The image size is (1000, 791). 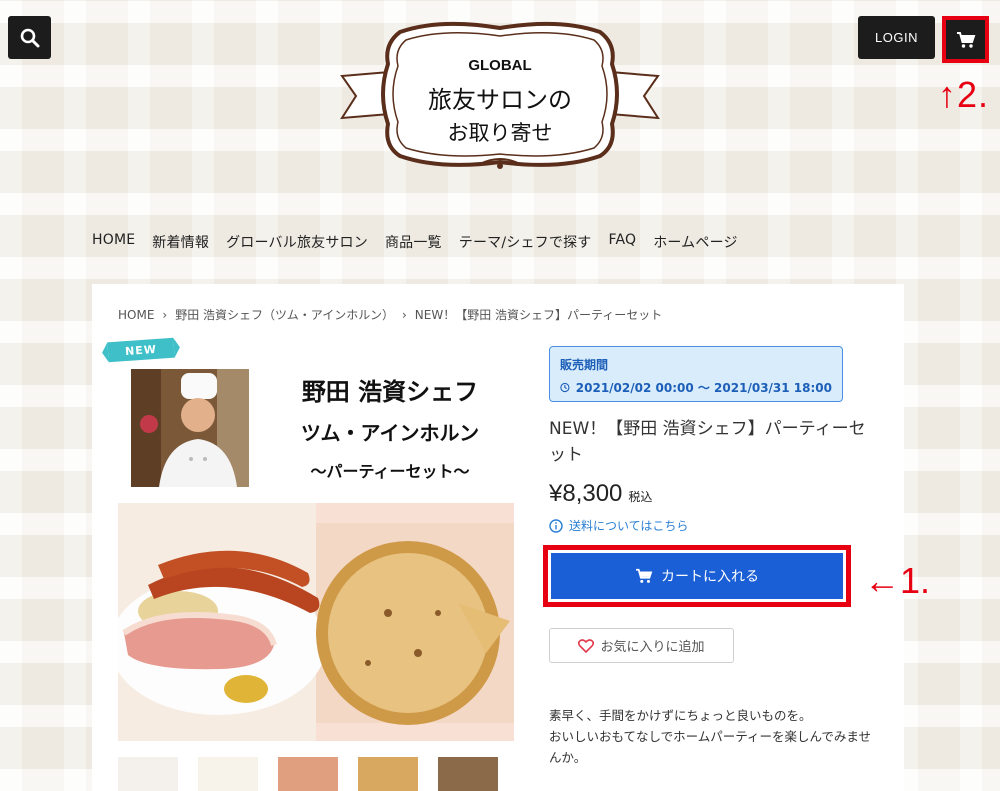 I want to click on chef-photo, so click(x=190, y=428).